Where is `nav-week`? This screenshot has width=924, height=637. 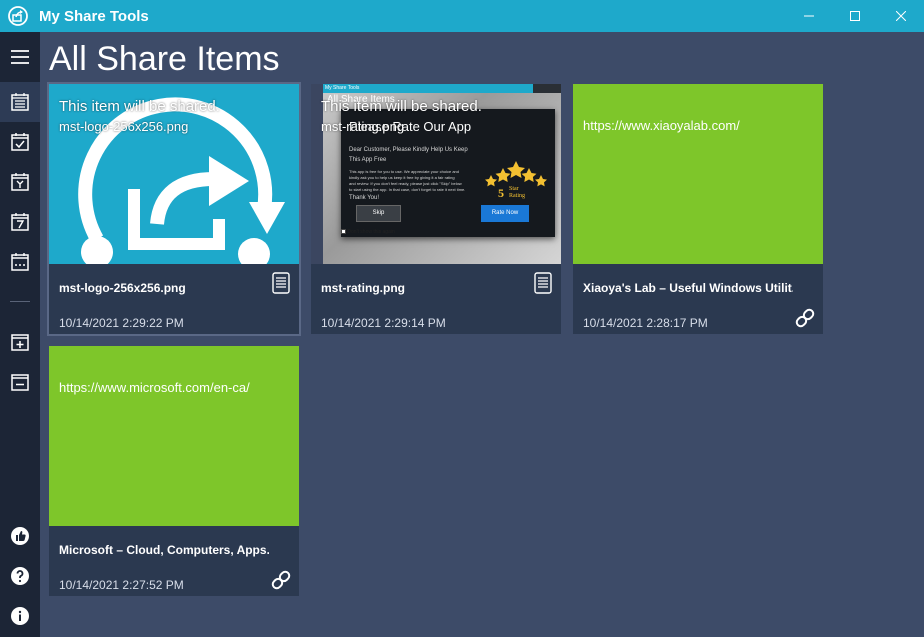 nav-week is located at coordinates (20, 222).